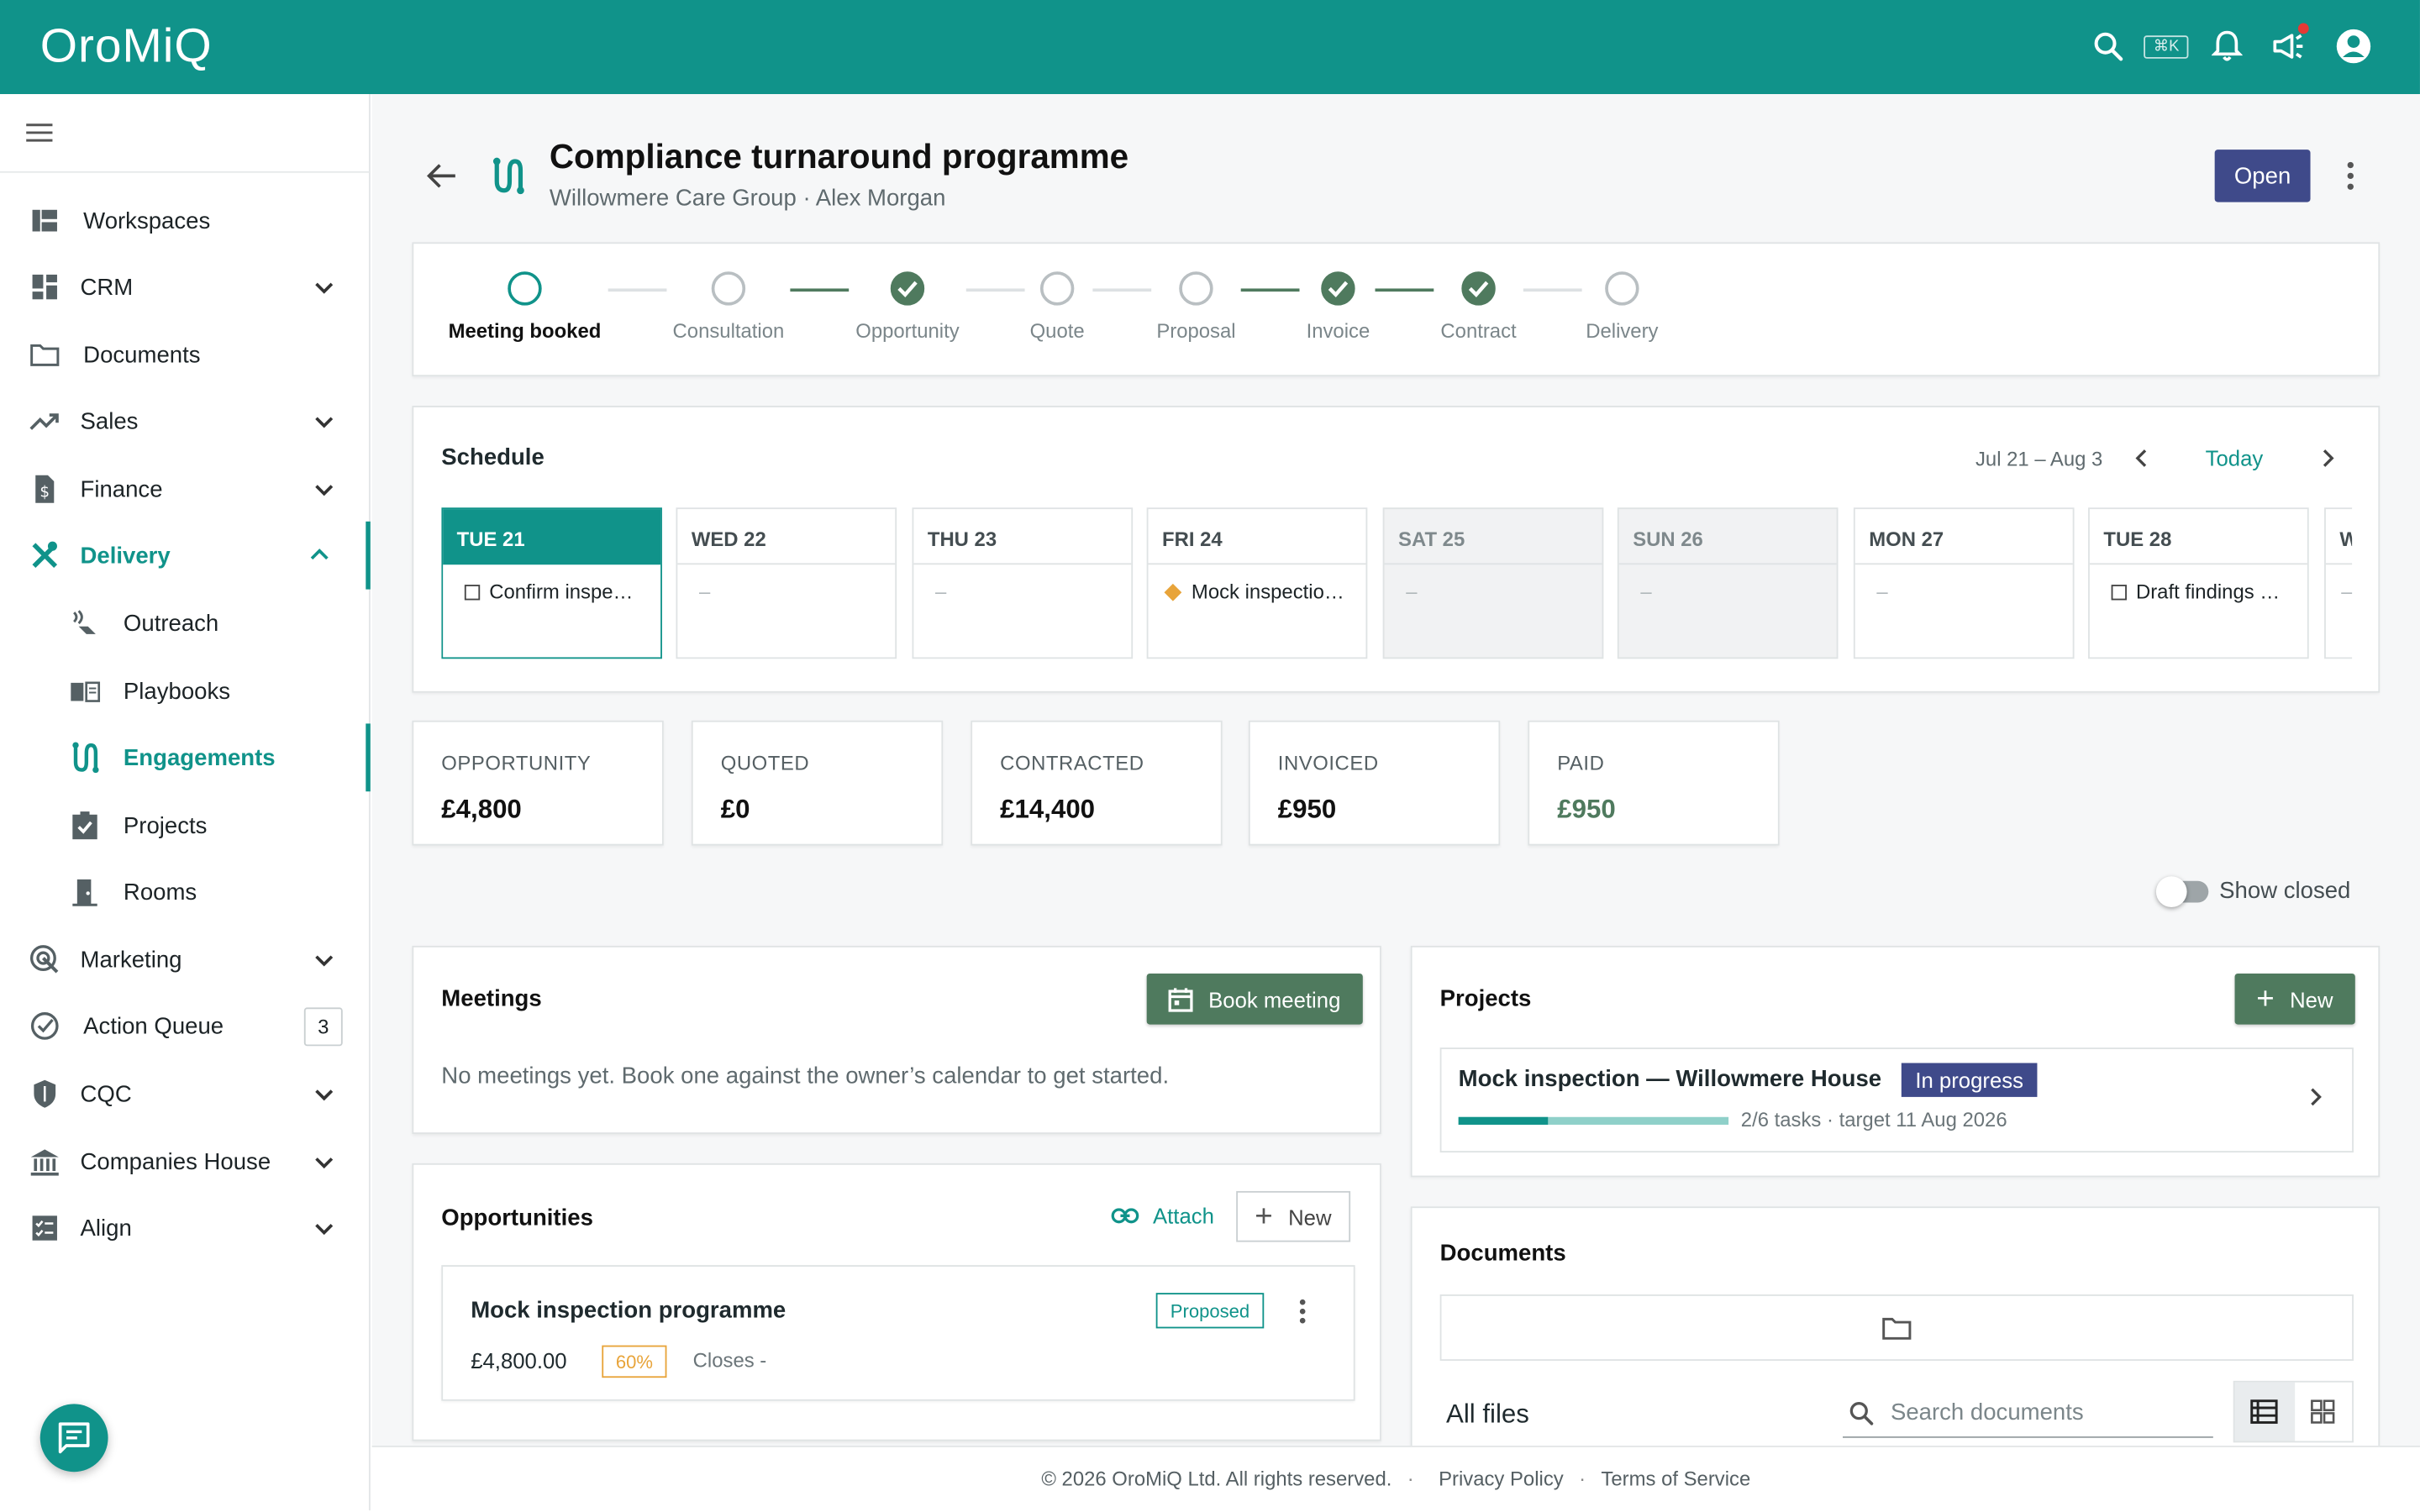 The image size is (2420, 1512). What do you see at coordinates (1196, 307) in the screenshot?
I see `stage-proposal: Proposal` at bounding box center [1196, 307].